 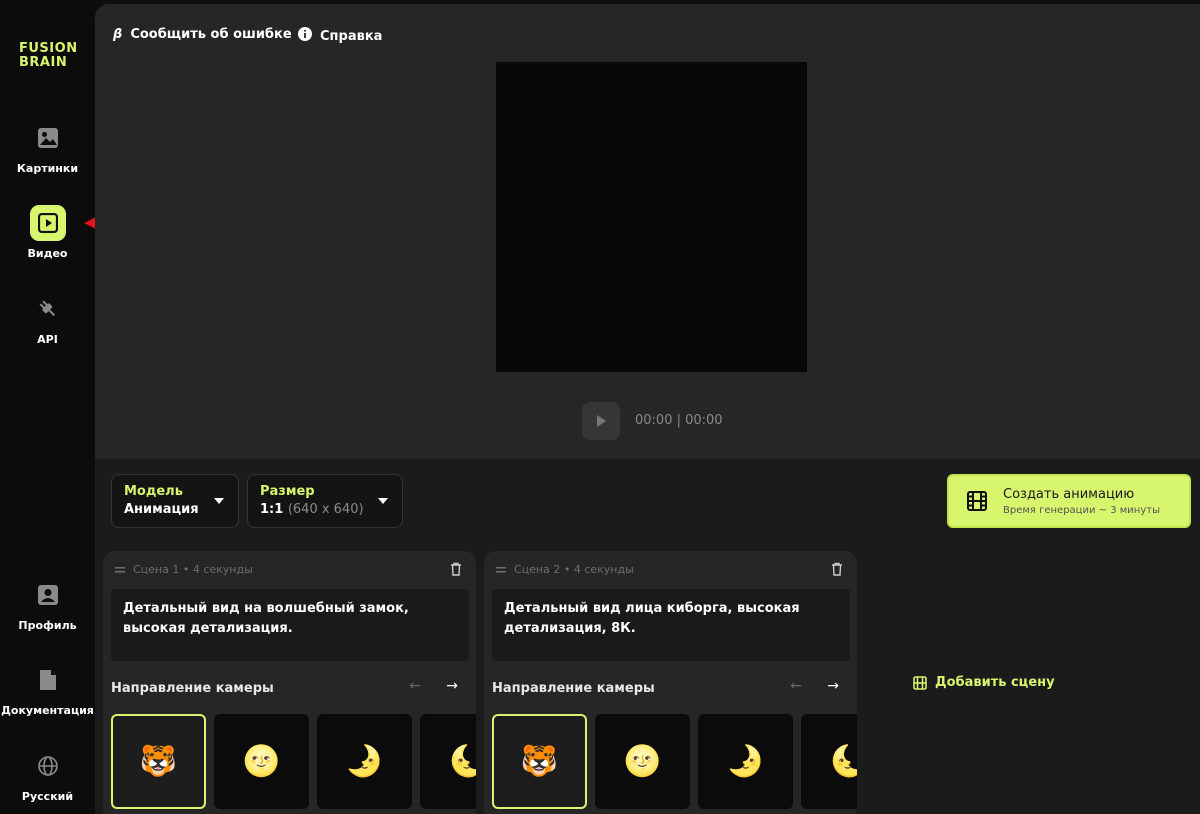 I want to click on info-icon, so click(x=305, y=36).